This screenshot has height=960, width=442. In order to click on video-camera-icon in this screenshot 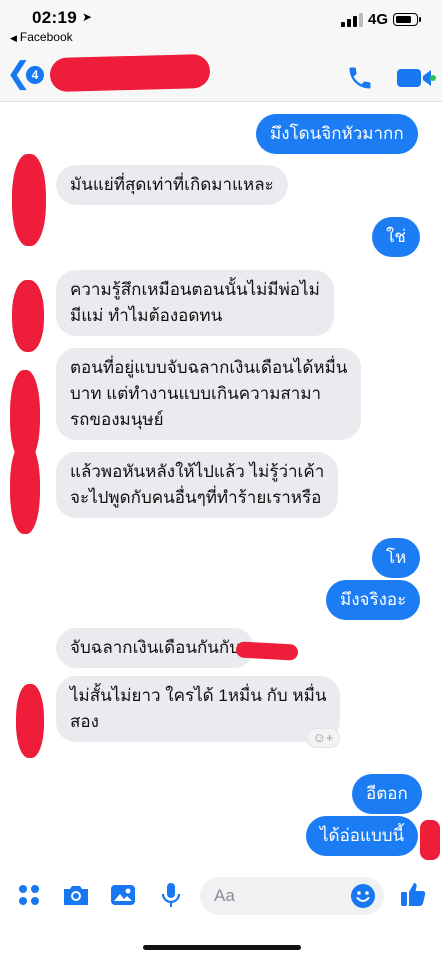, I will do `click(416, 78)`.